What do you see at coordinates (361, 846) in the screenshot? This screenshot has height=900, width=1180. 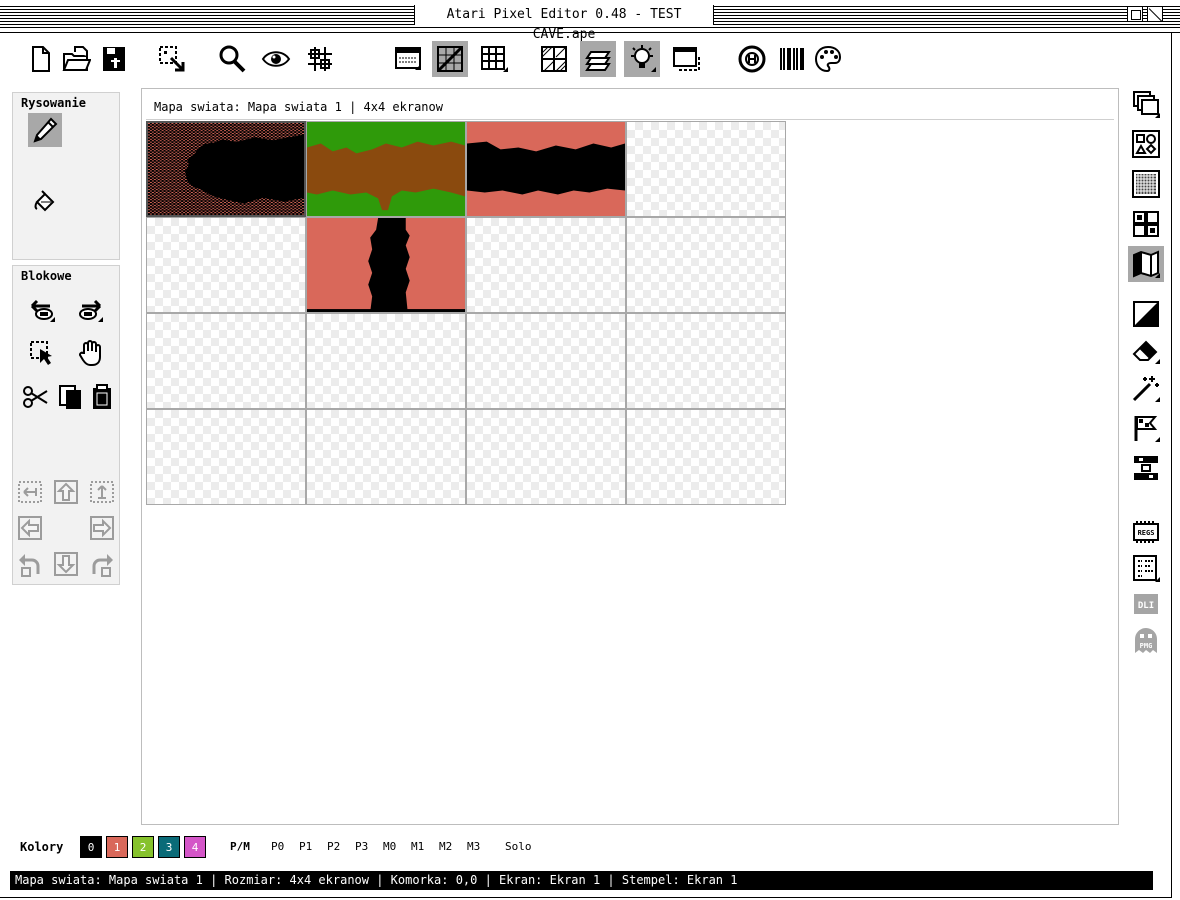 I see `pm-p3: P3` at bounding box center [361, 846].